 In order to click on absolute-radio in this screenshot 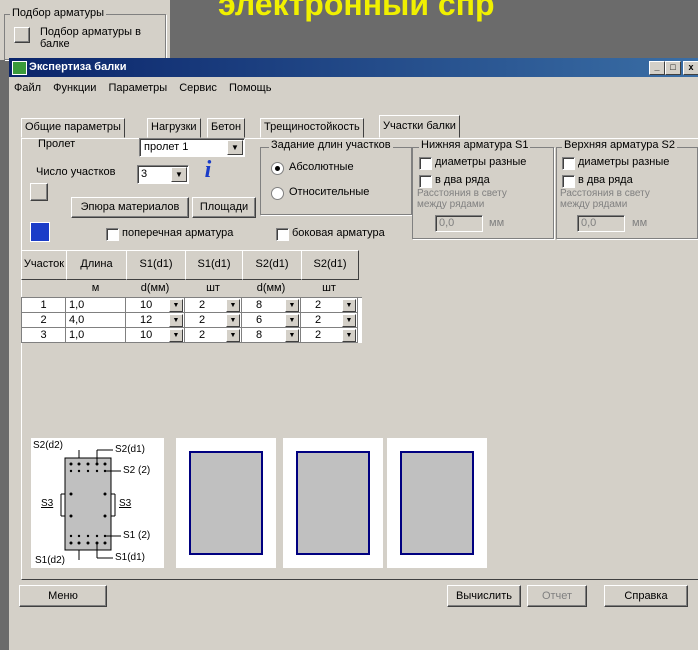, I will do `click(277, 168)`.